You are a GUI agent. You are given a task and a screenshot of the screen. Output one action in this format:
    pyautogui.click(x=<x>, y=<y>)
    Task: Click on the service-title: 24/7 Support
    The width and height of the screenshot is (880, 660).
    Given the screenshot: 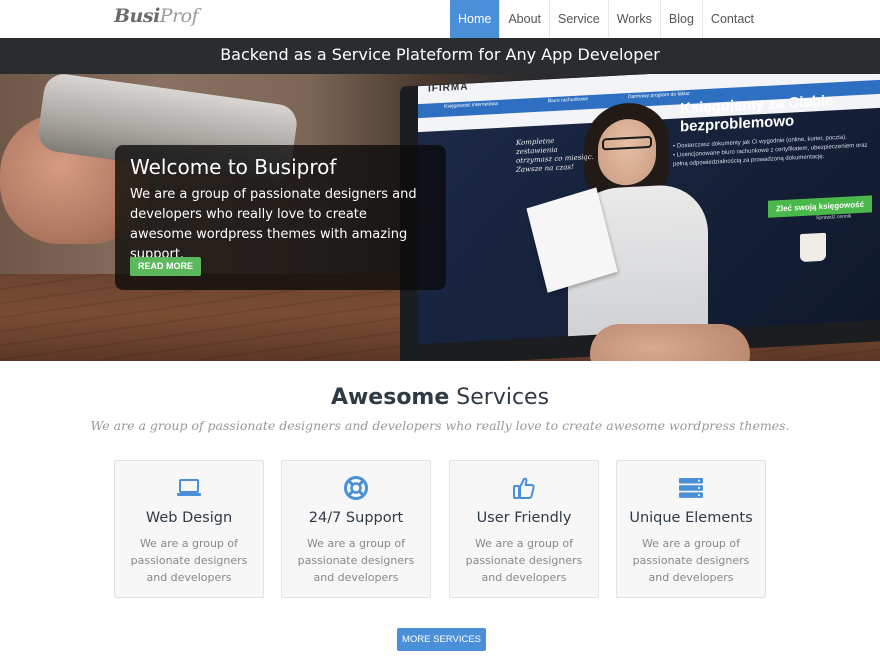 What is the action you would take?
    pyautogui.click(x=356, y=518)
    